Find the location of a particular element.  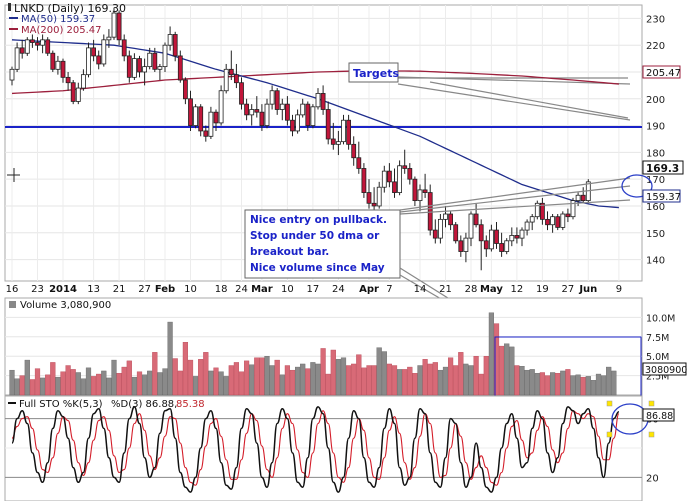

date-tick-label: 13 is located at coordinates (93, 289).